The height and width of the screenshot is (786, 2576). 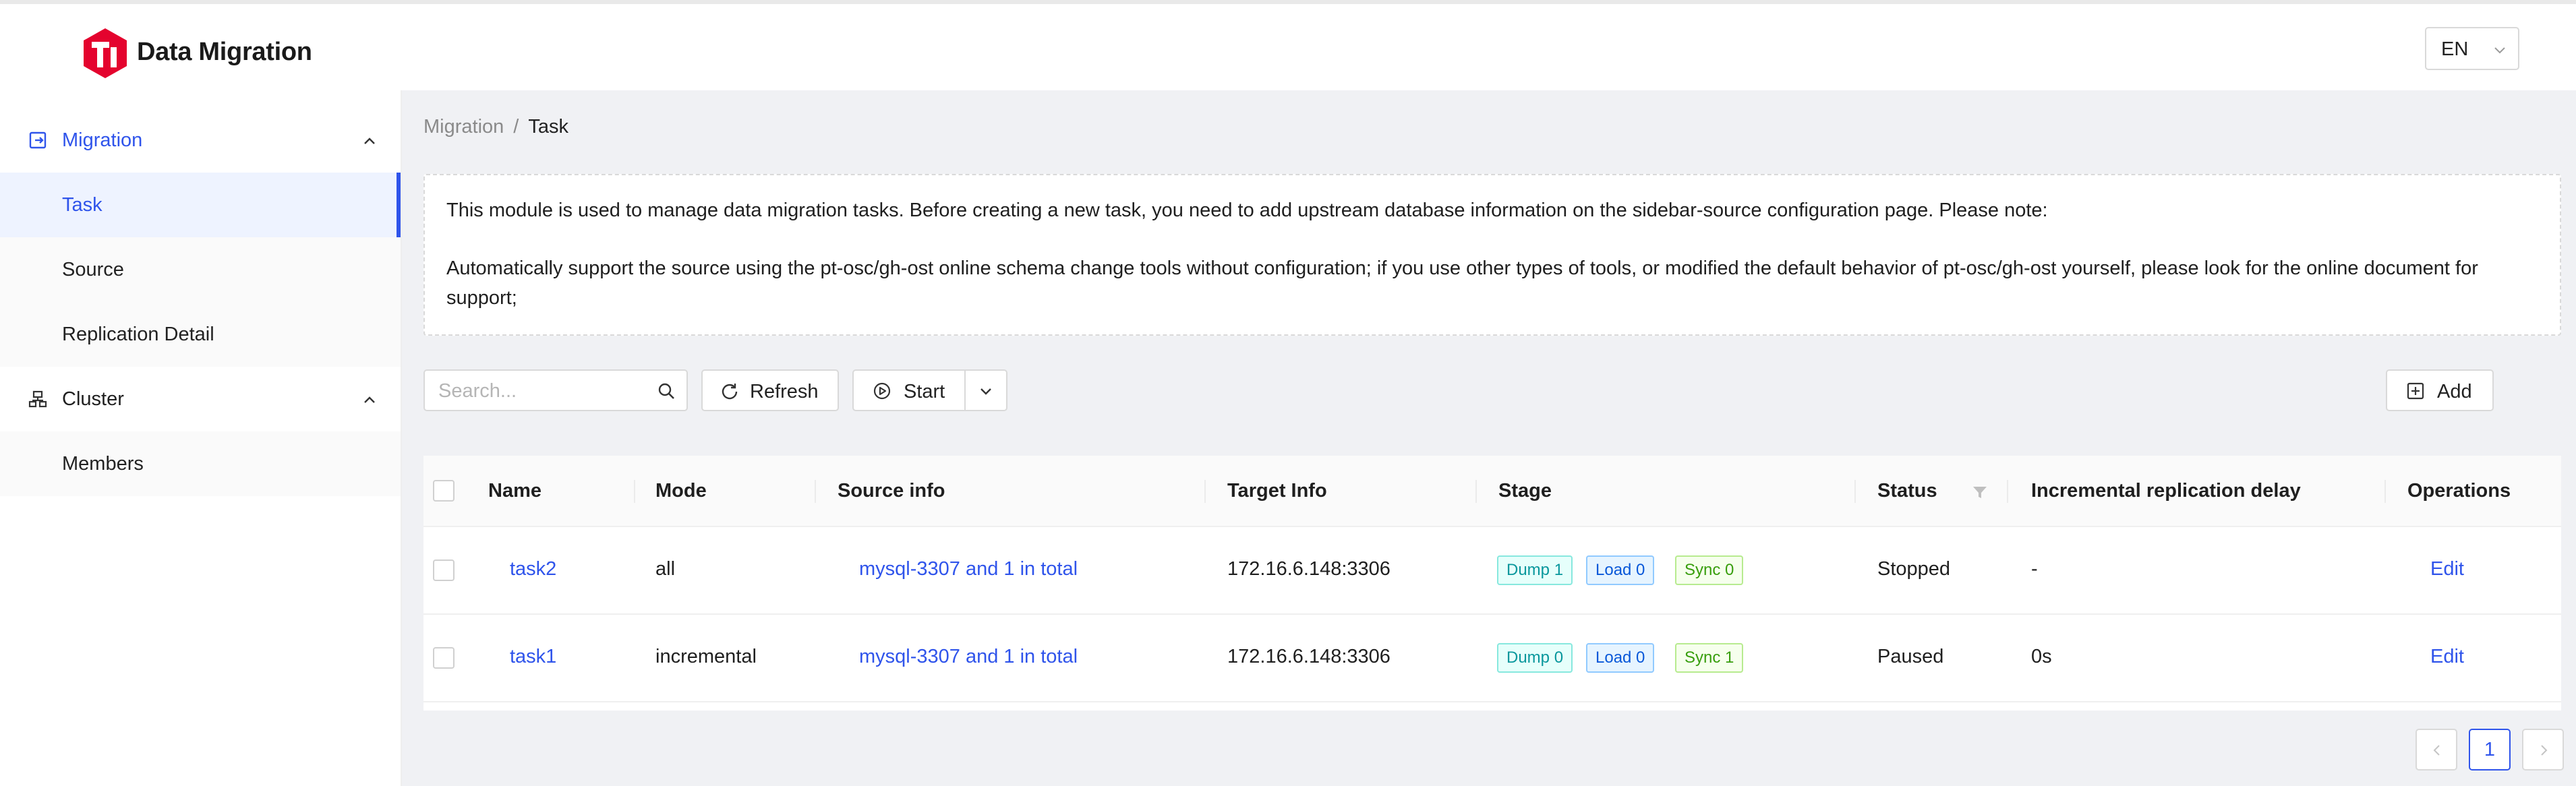 I want to click on sidebar-group-label: Cluster, so click(x=93, y=399).